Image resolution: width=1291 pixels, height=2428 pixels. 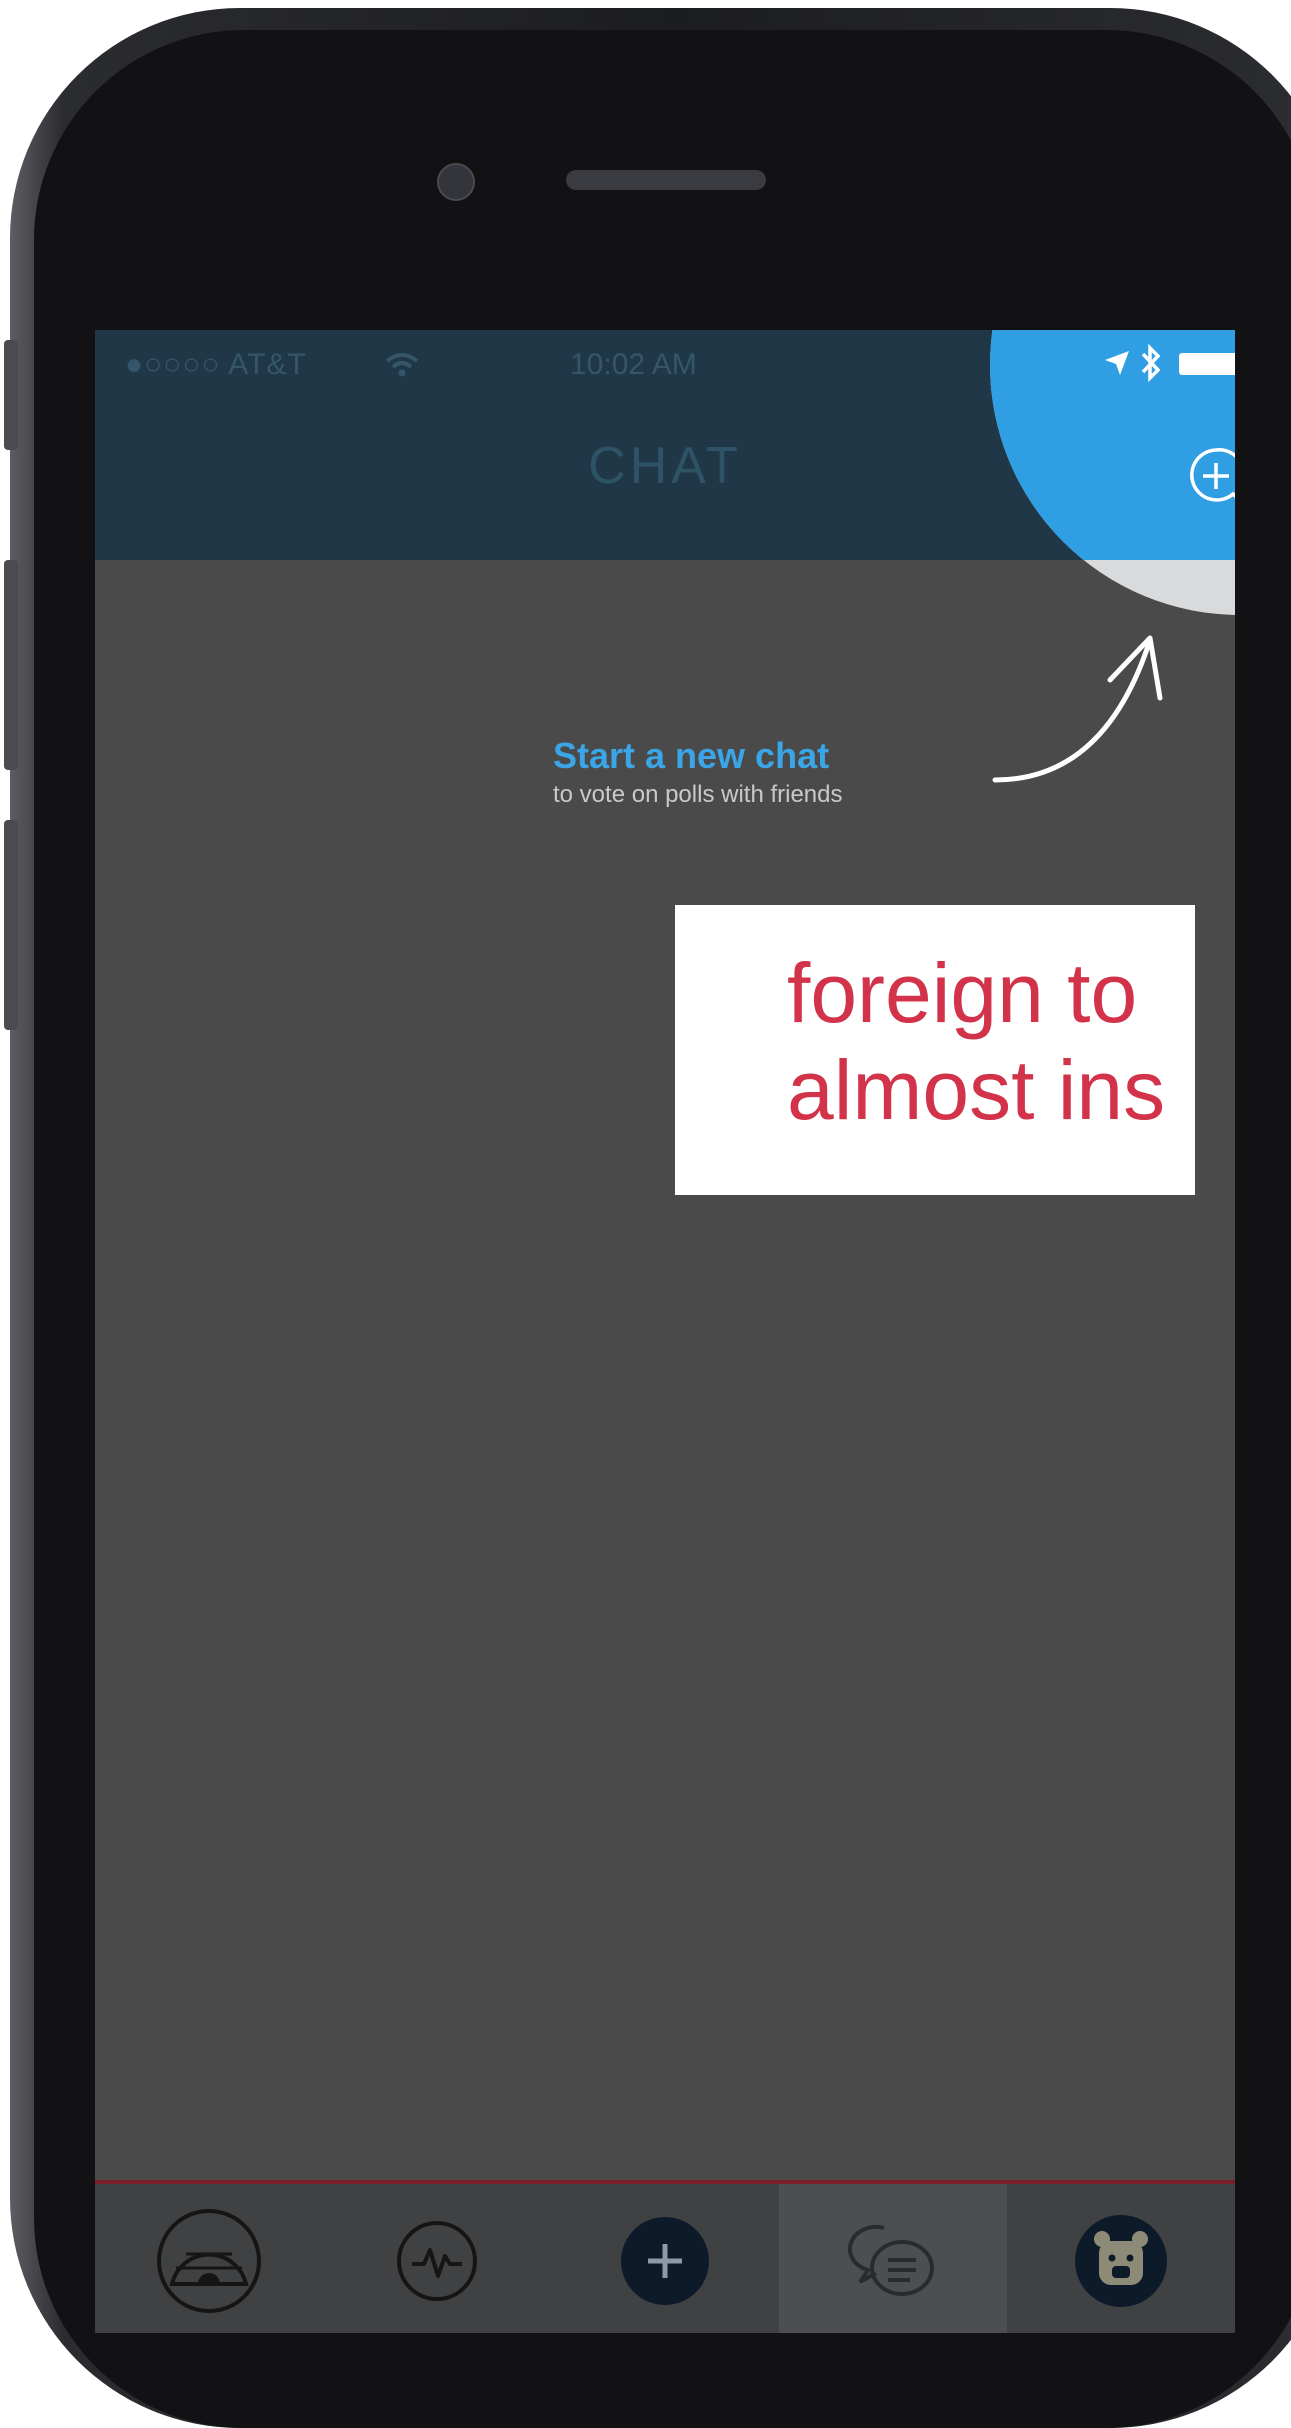 I want to click on tab-chat, so click(x=893, y=2258).